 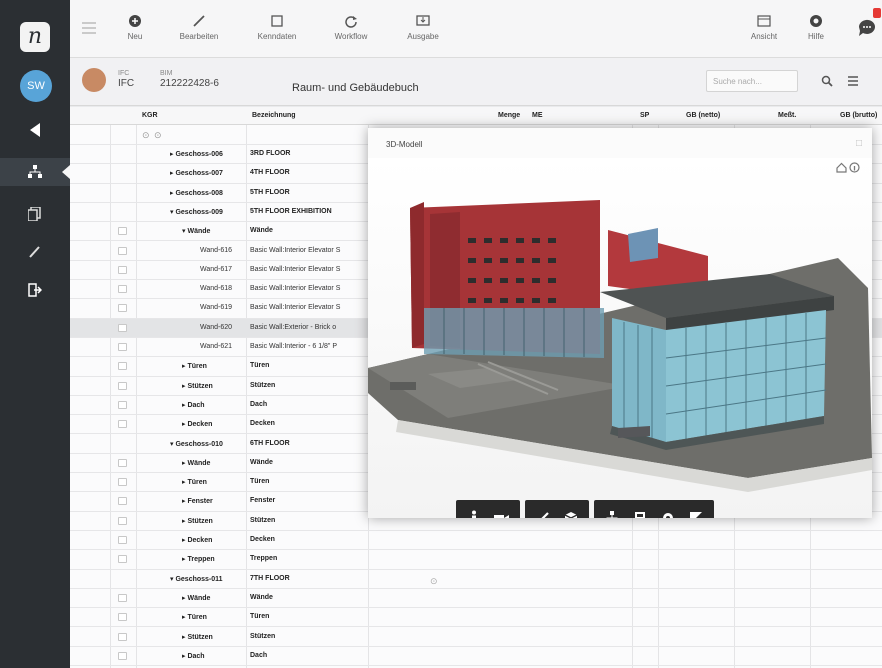 What do you see at coordinates (476, 579) in the screenshot?
I see `table-row: ▾ Geschoss-011 7TH FLOOR` at bounding box center [476, 579].